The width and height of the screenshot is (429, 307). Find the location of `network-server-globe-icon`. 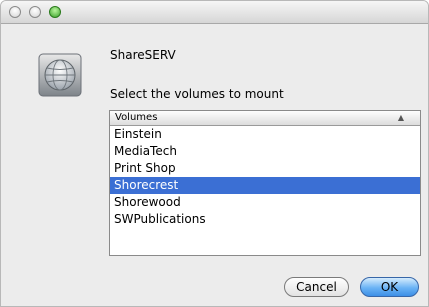

network-server-globe-icon is located at coordinates (60, 75).